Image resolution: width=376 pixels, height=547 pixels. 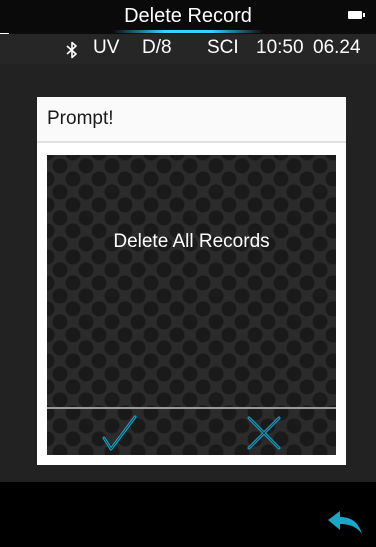 I want to click on page-title: Delete Record, so click(x=188, y=16).